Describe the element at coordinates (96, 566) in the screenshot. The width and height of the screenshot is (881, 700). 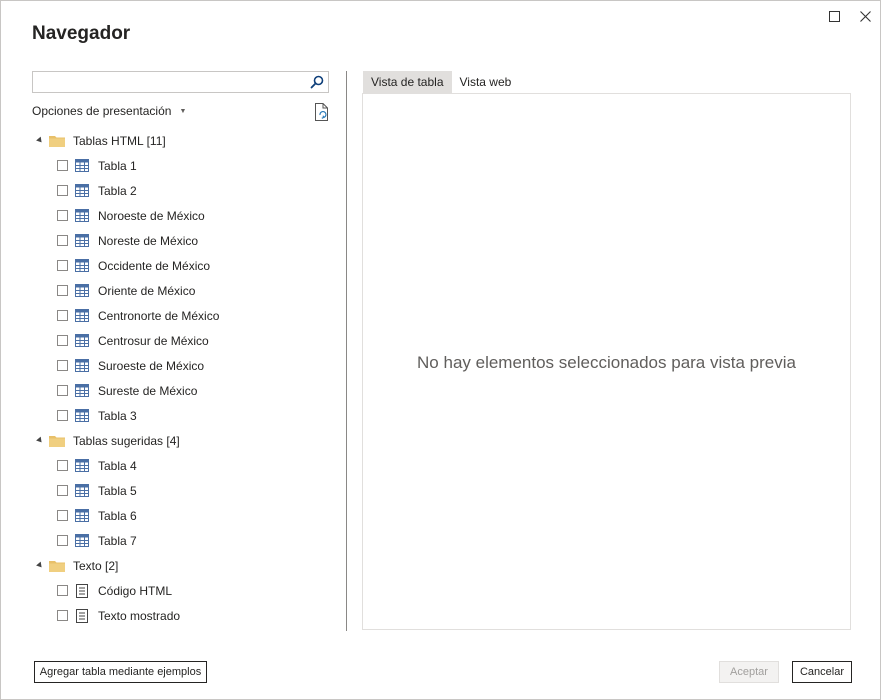
I see `tree-group-label: Texto [2]` at that location.